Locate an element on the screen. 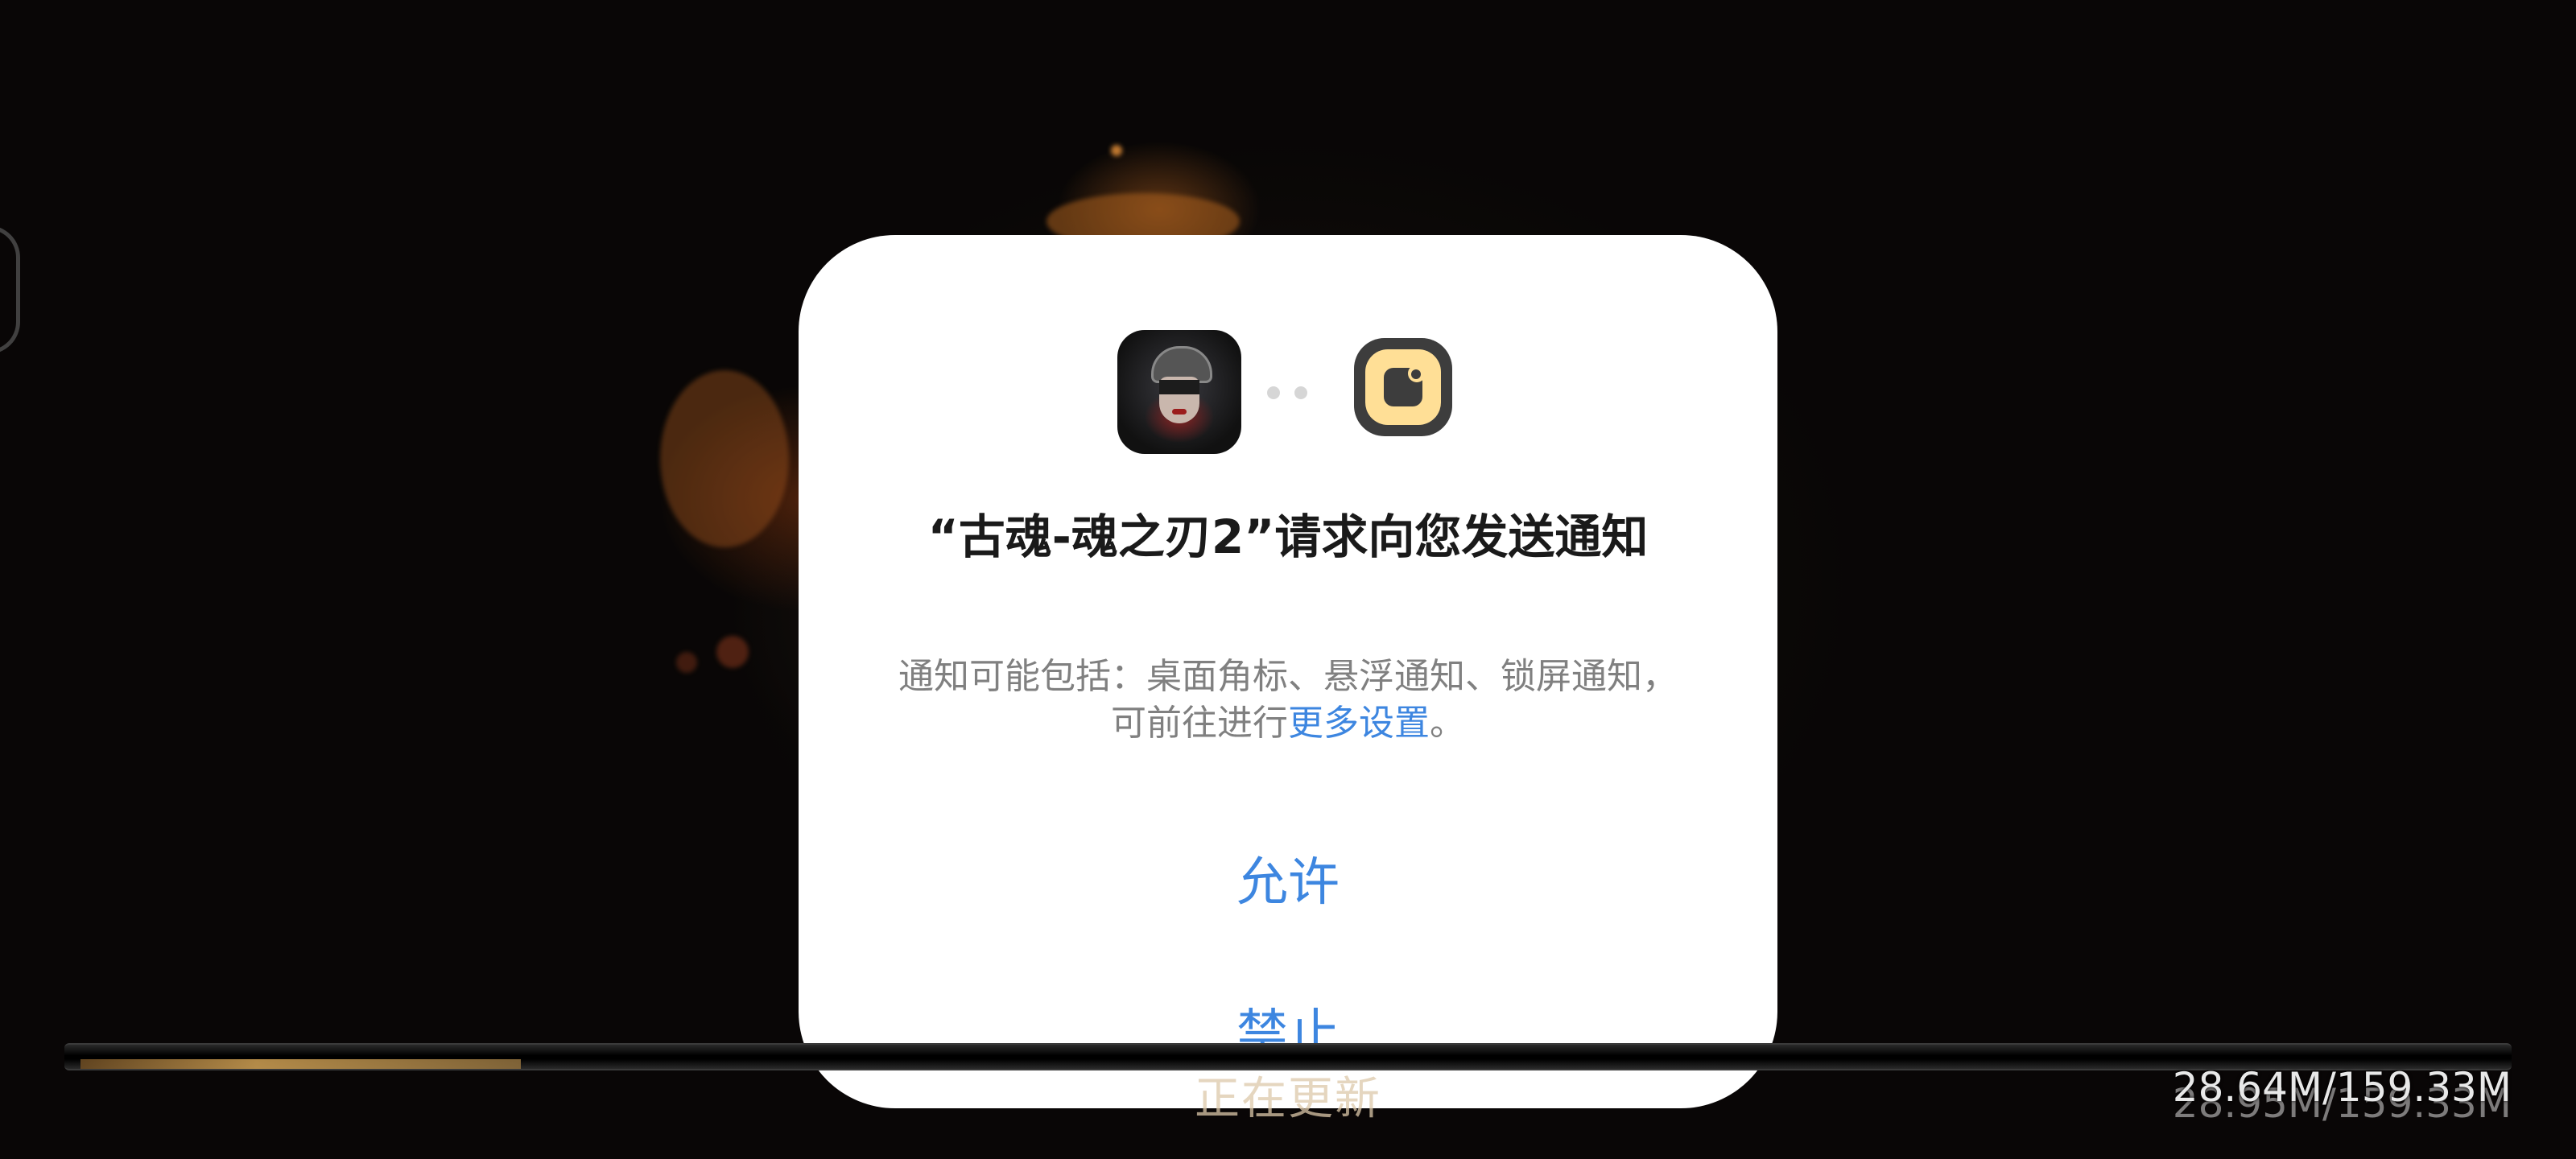 The image size is (2576, 1159). game-app-icon is located at coordinates (1179, 392).